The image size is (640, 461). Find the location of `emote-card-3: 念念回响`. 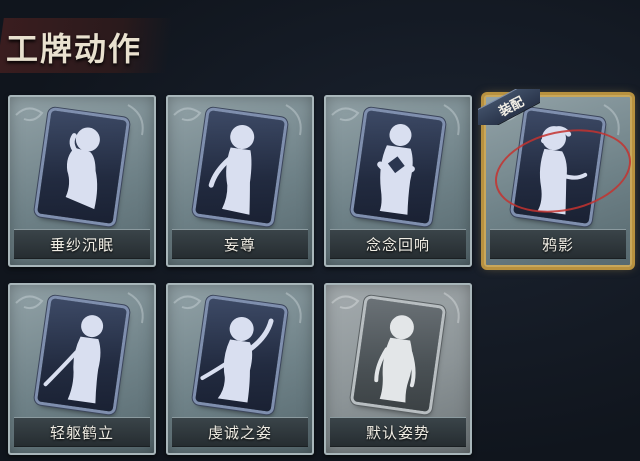

emote-card-3: 念念回响 is located at coordinates (398, 181).